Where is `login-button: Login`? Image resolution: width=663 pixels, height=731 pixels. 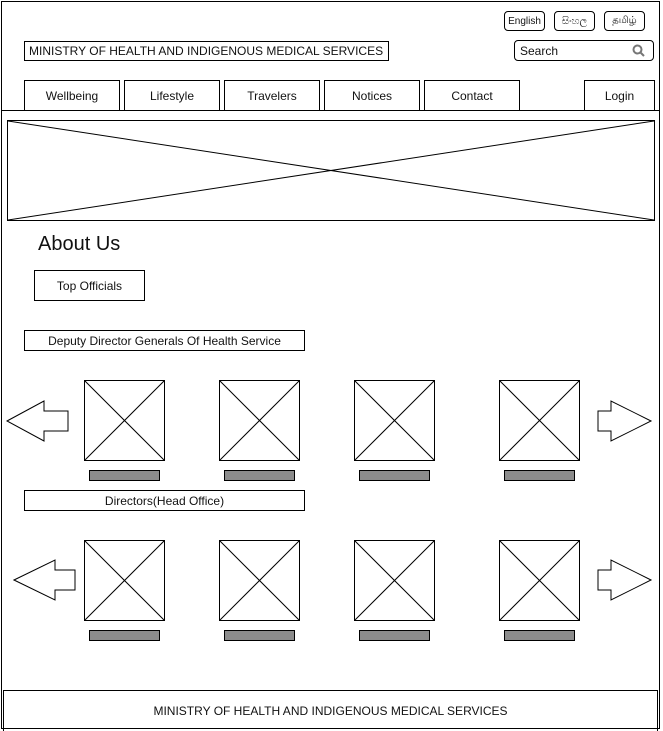
login-button: Login is located at coordinates (619, 95).